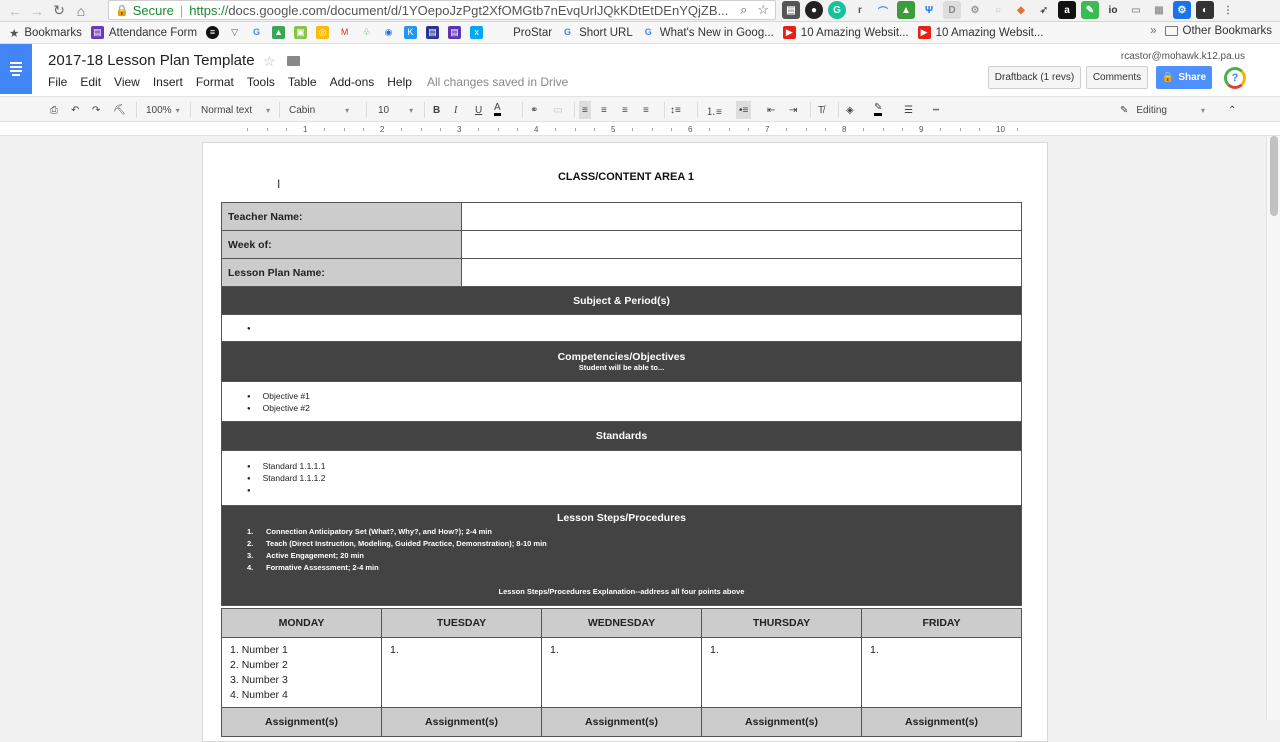  What do you see at coordinates (821, 110) in the screenshot?
I see `clear-formatting-icon: T̸` at bounding box center [821, 110].